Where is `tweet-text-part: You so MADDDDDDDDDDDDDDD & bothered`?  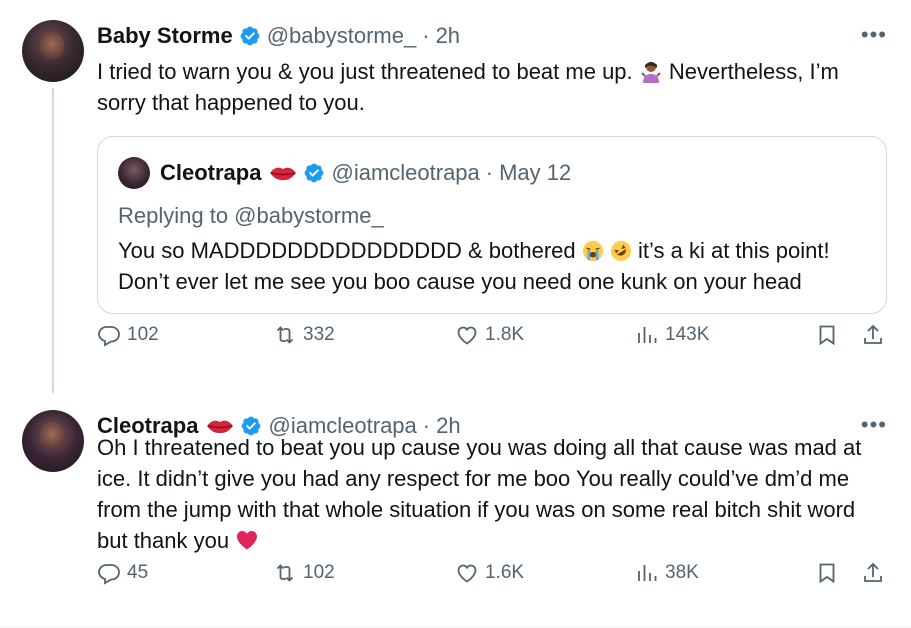
tweet-text-part: You so MADDDDDDDDDDDDDDD & bothered is located at coordinates (350, 250).